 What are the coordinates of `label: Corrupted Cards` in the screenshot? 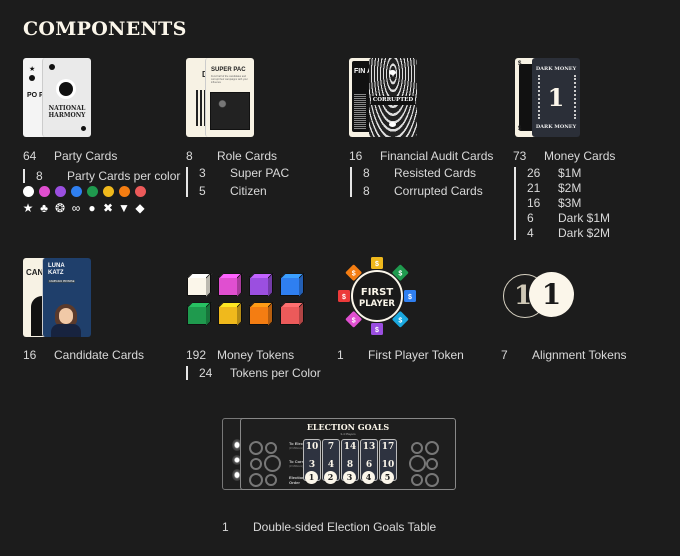 It's located at (438, 191).